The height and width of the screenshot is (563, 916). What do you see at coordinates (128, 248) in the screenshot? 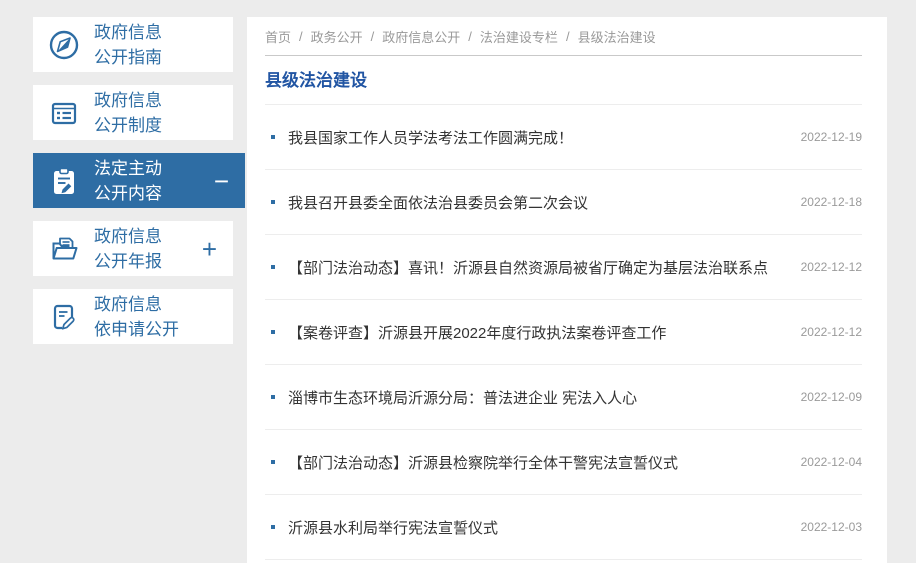
I see `sidebar-item-label: 政府信息 公开年报` at bounding box center [128, 248].